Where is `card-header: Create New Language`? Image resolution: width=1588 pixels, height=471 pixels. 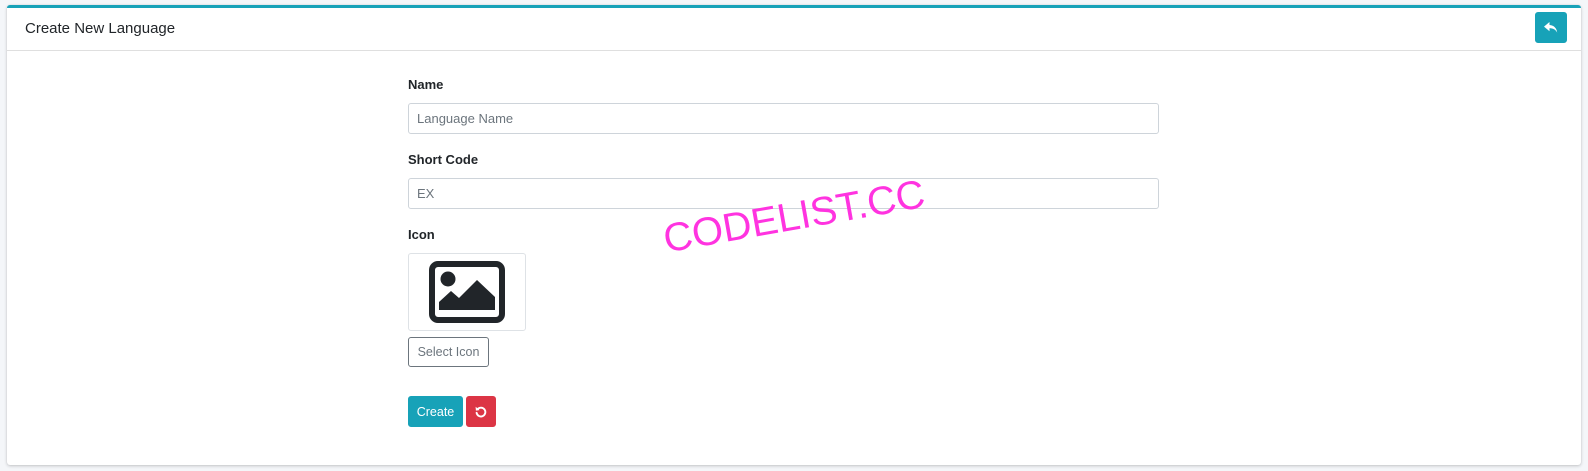
card-header: Create New Language is located at coordinates (794, 29).